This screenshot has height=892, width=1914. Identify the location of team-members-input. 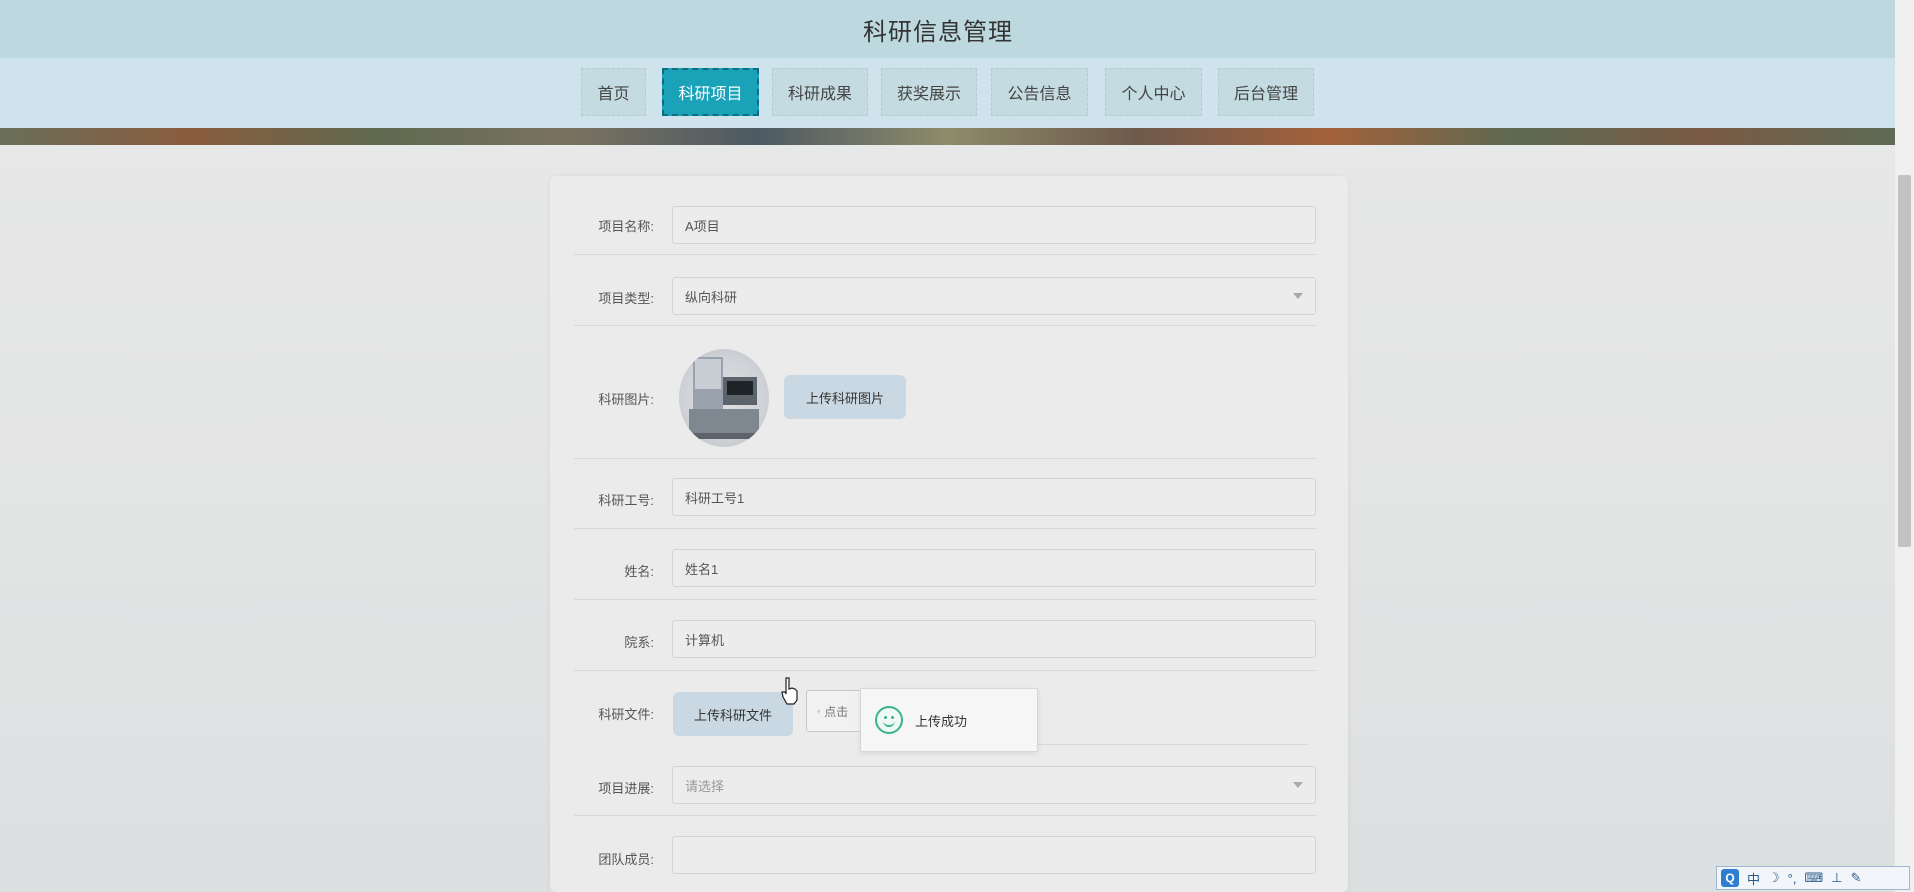
(994, 855).